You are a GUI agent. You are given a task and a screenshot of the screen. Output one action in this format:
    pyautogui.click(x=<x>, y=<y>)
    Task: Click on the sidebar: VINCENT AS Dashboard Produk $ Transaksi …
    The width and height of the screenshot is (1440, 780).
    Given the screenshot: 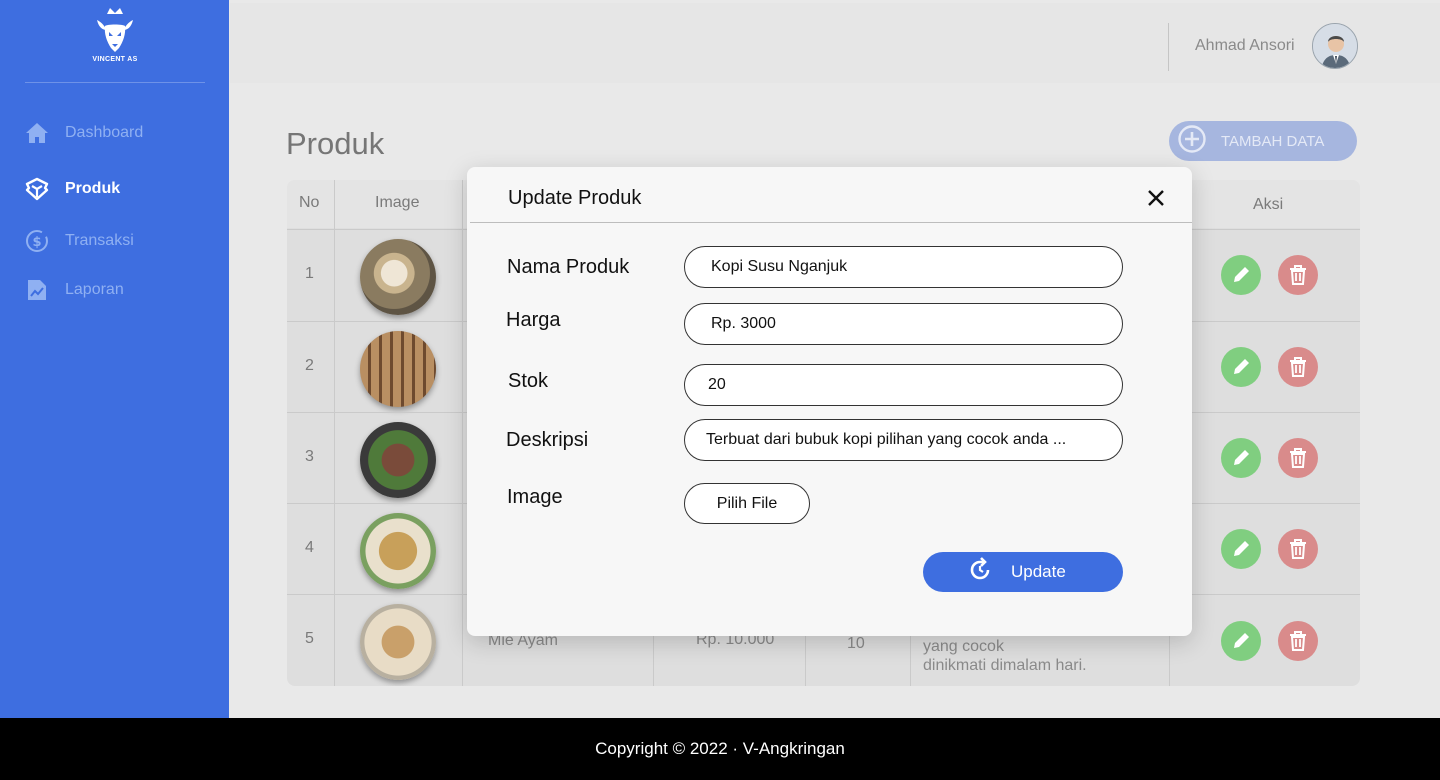 What is the action you would take?
    pyautogui.click(x=114, y=359)
    